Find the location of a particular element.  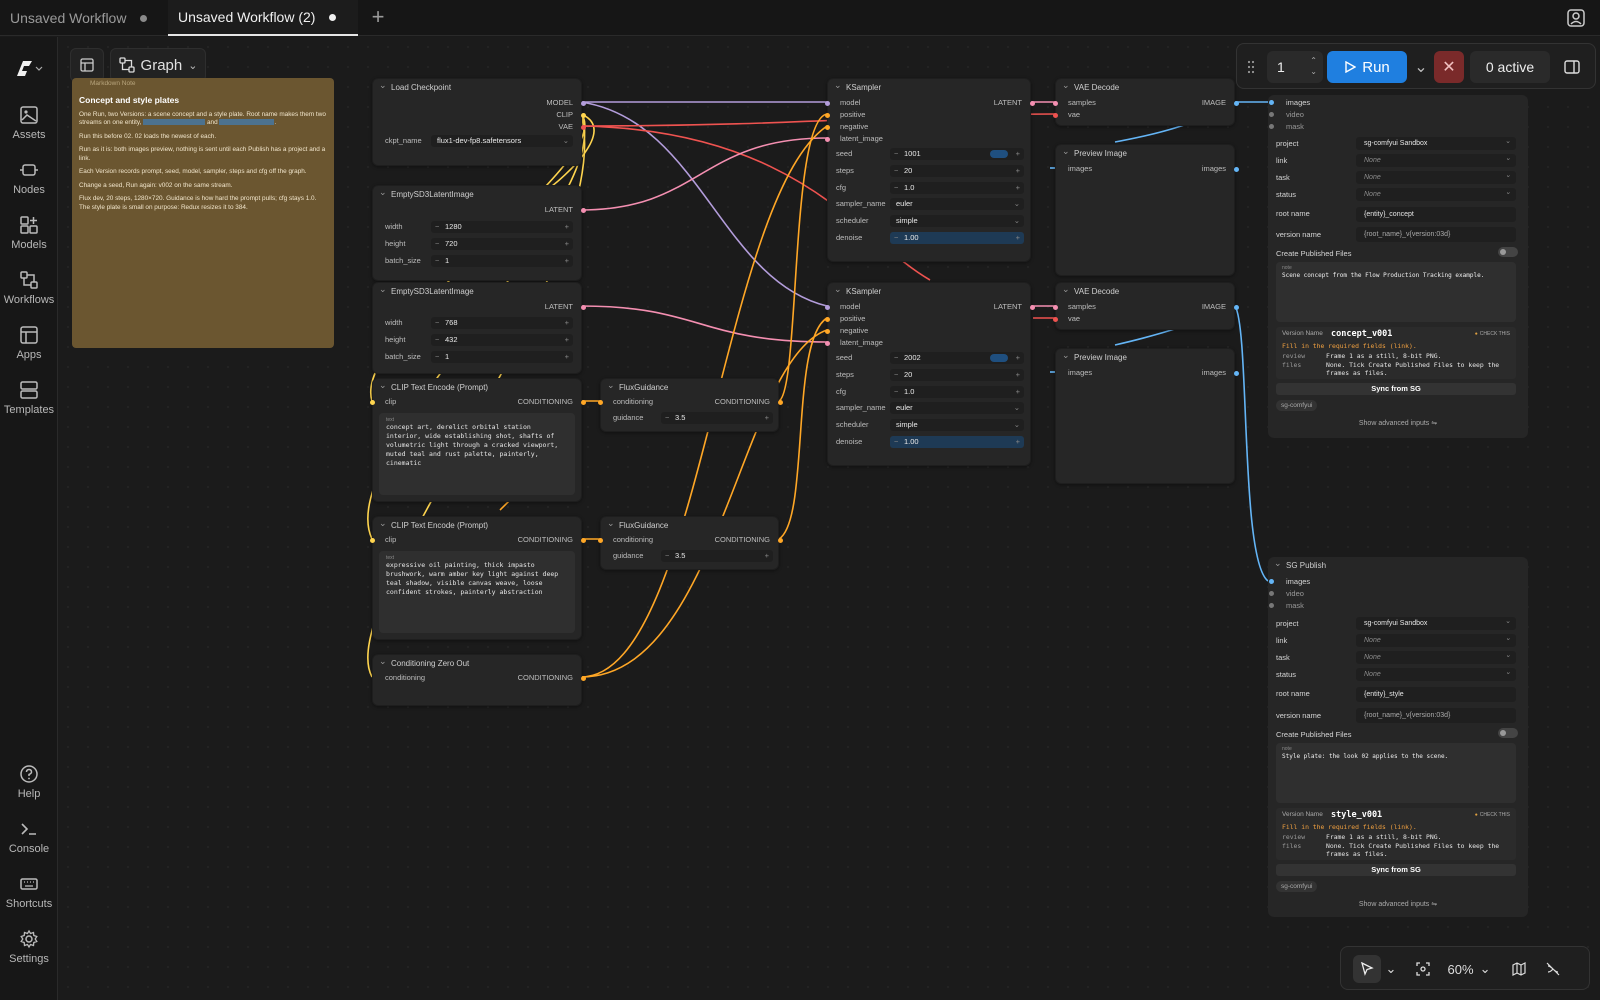

sidebar-item-help: Help is located at coordinates (29, 782).